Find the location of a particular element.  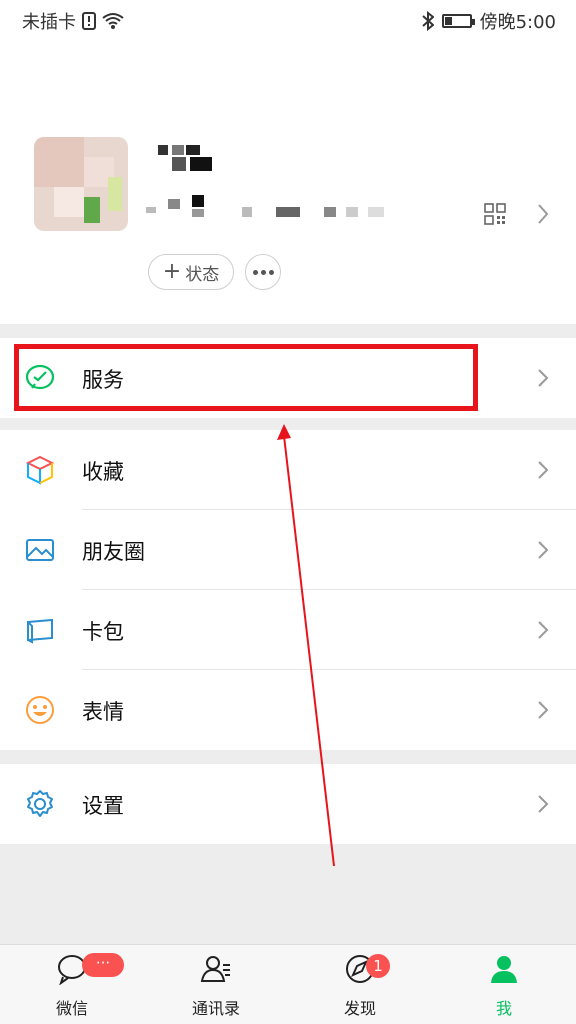

smiley-icon is located at coordinates (40, 710).